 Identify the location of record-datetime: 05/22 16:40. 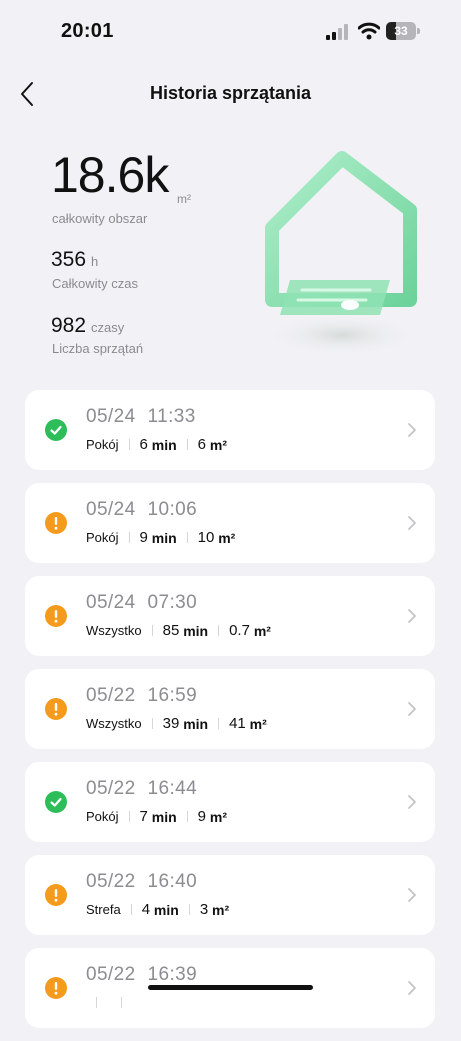
(141, 882).